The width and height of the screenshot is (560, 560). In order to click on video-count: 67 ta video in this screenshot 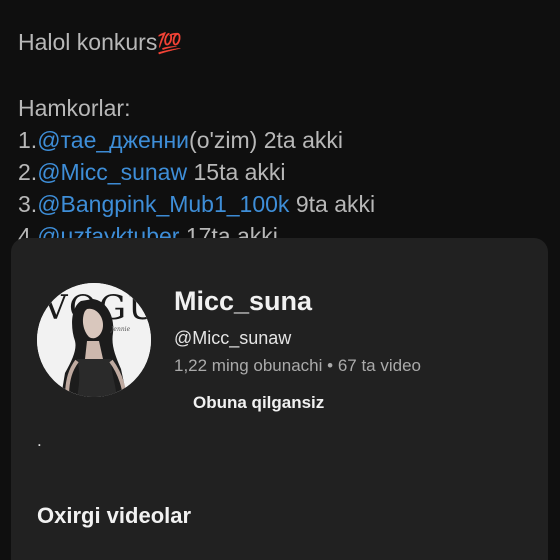, I will do `click(379, 365)`.